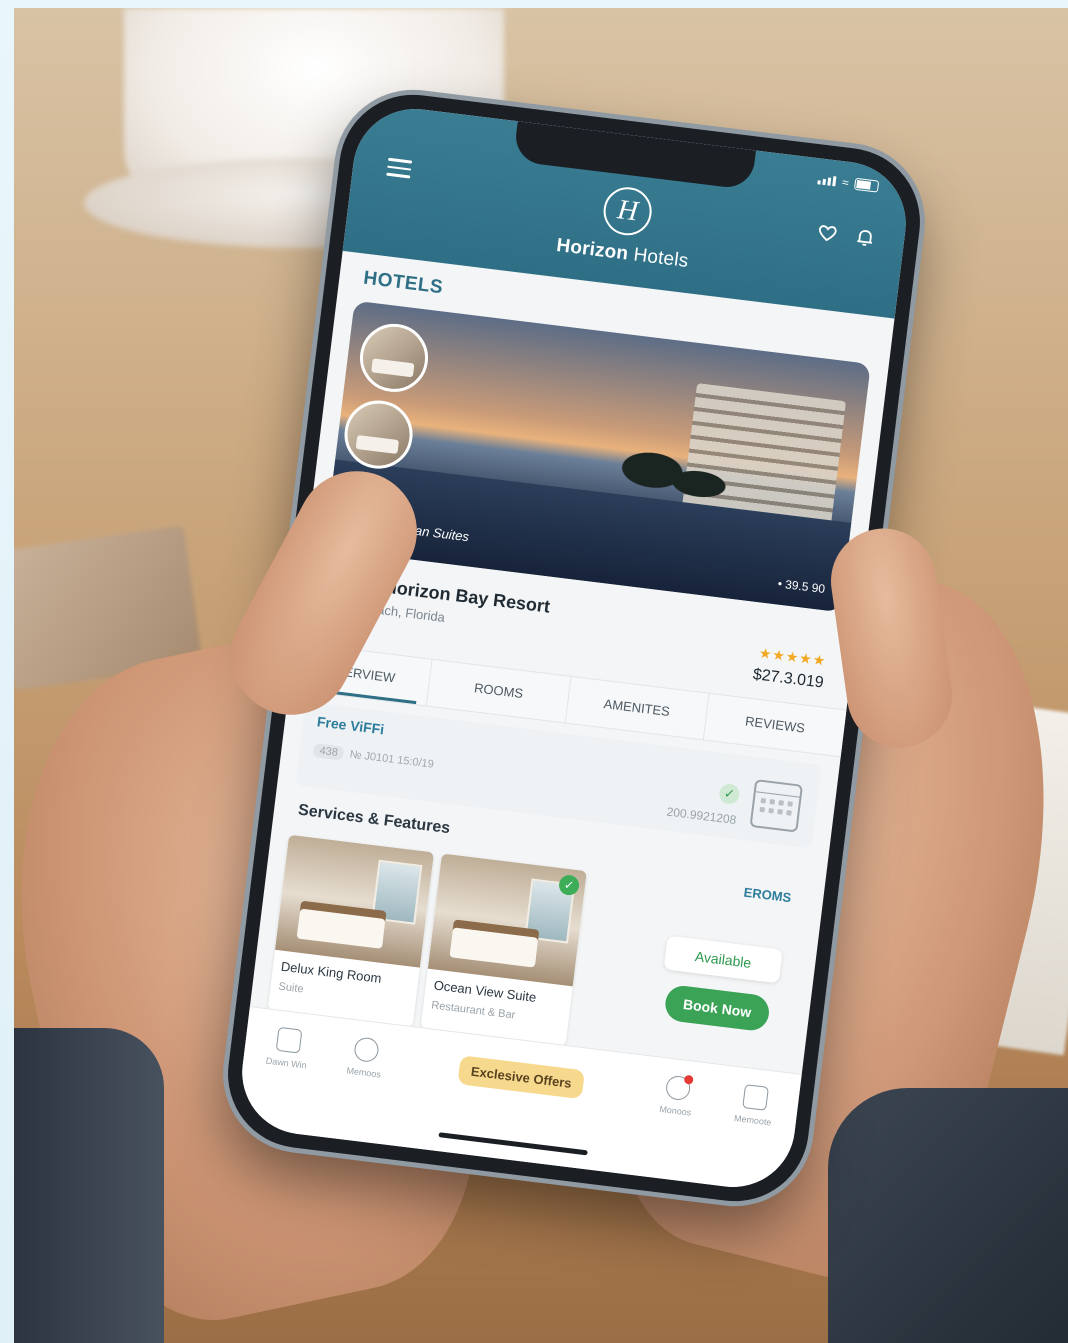 This screenshot has height=1343, width=1068. What do you see at coordinates (328, 752) in the screenshot?
I see `wifi-chip: 438` at bounding box center [328, 752].